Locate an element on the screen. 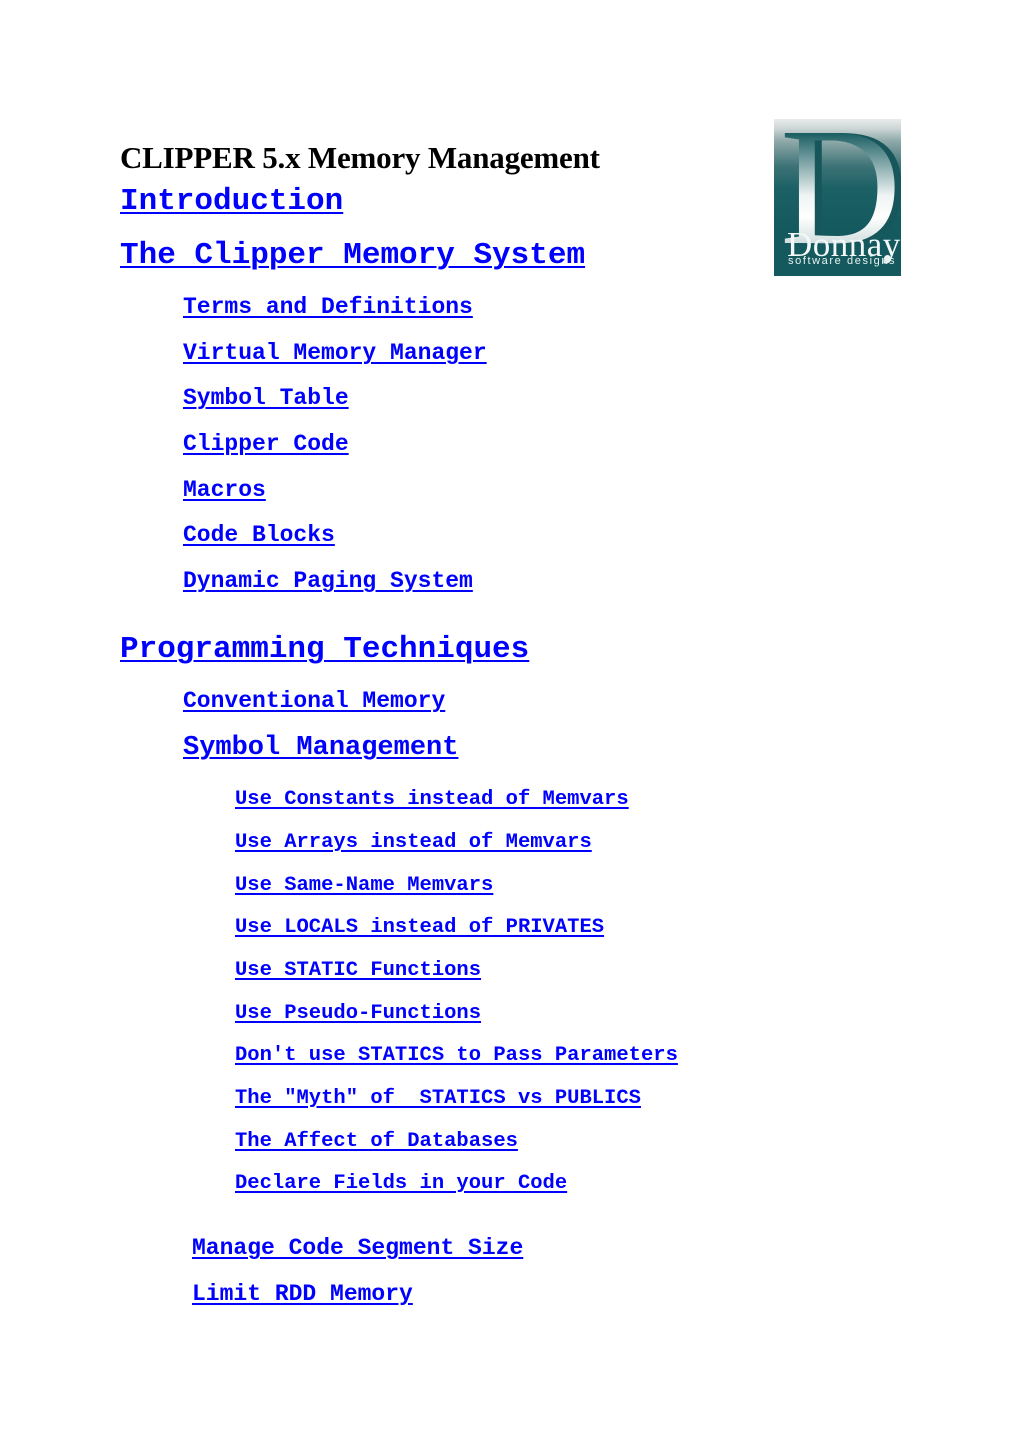  toc-link: Limit RDD Memory is located at coordinates (302, 1294).